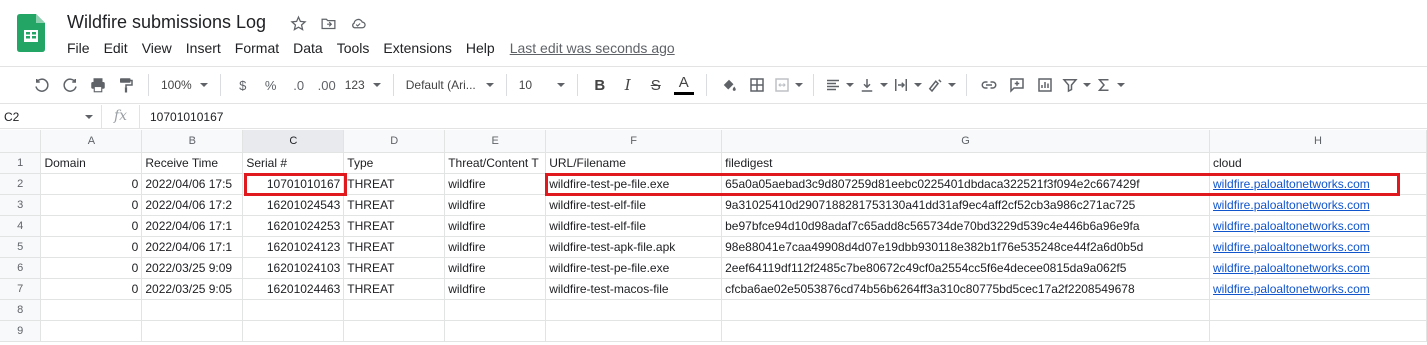 Image resolution: width=1427 pixels, height=345 pixels. Describe the element at coordinates (21, 331) in the screenshot. I see `row-header: 9` at that location.